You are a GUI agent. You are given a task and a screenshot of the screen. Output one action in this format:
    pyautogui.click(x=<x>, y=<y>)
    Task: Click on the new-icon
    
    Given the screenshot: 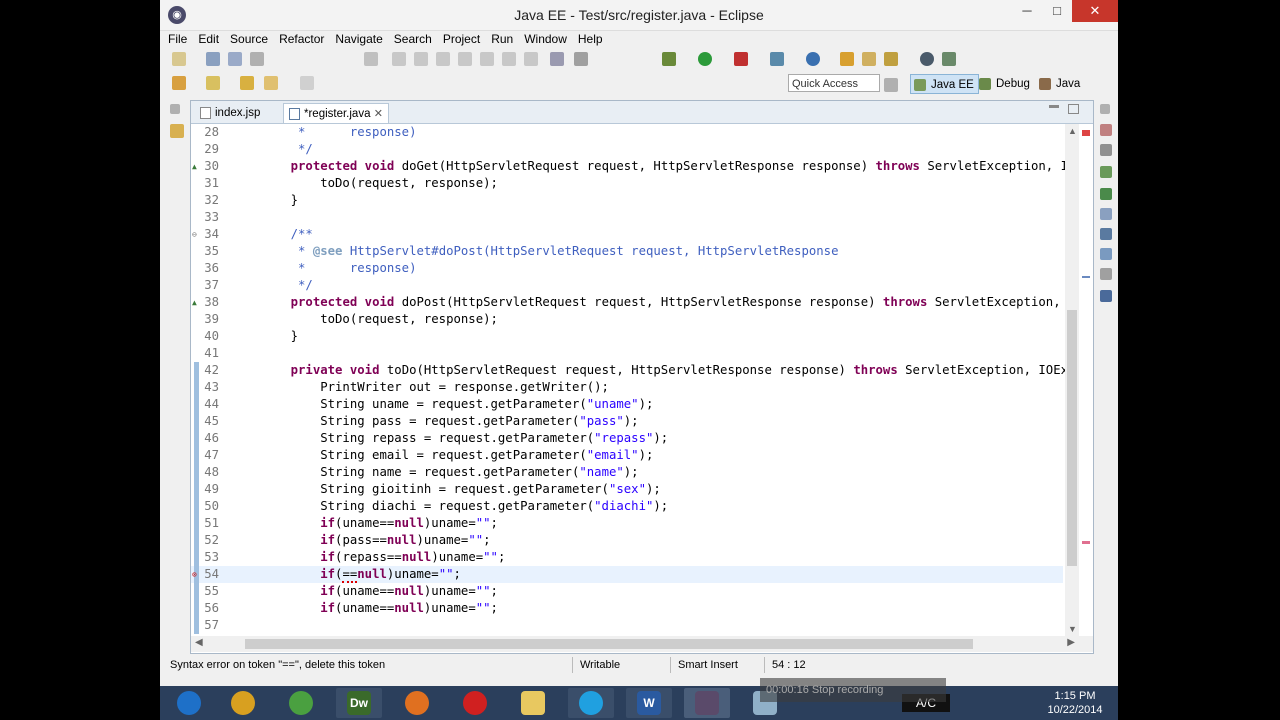 What is the action you would take?
    pyautogui.click(x=179, y=59)
    